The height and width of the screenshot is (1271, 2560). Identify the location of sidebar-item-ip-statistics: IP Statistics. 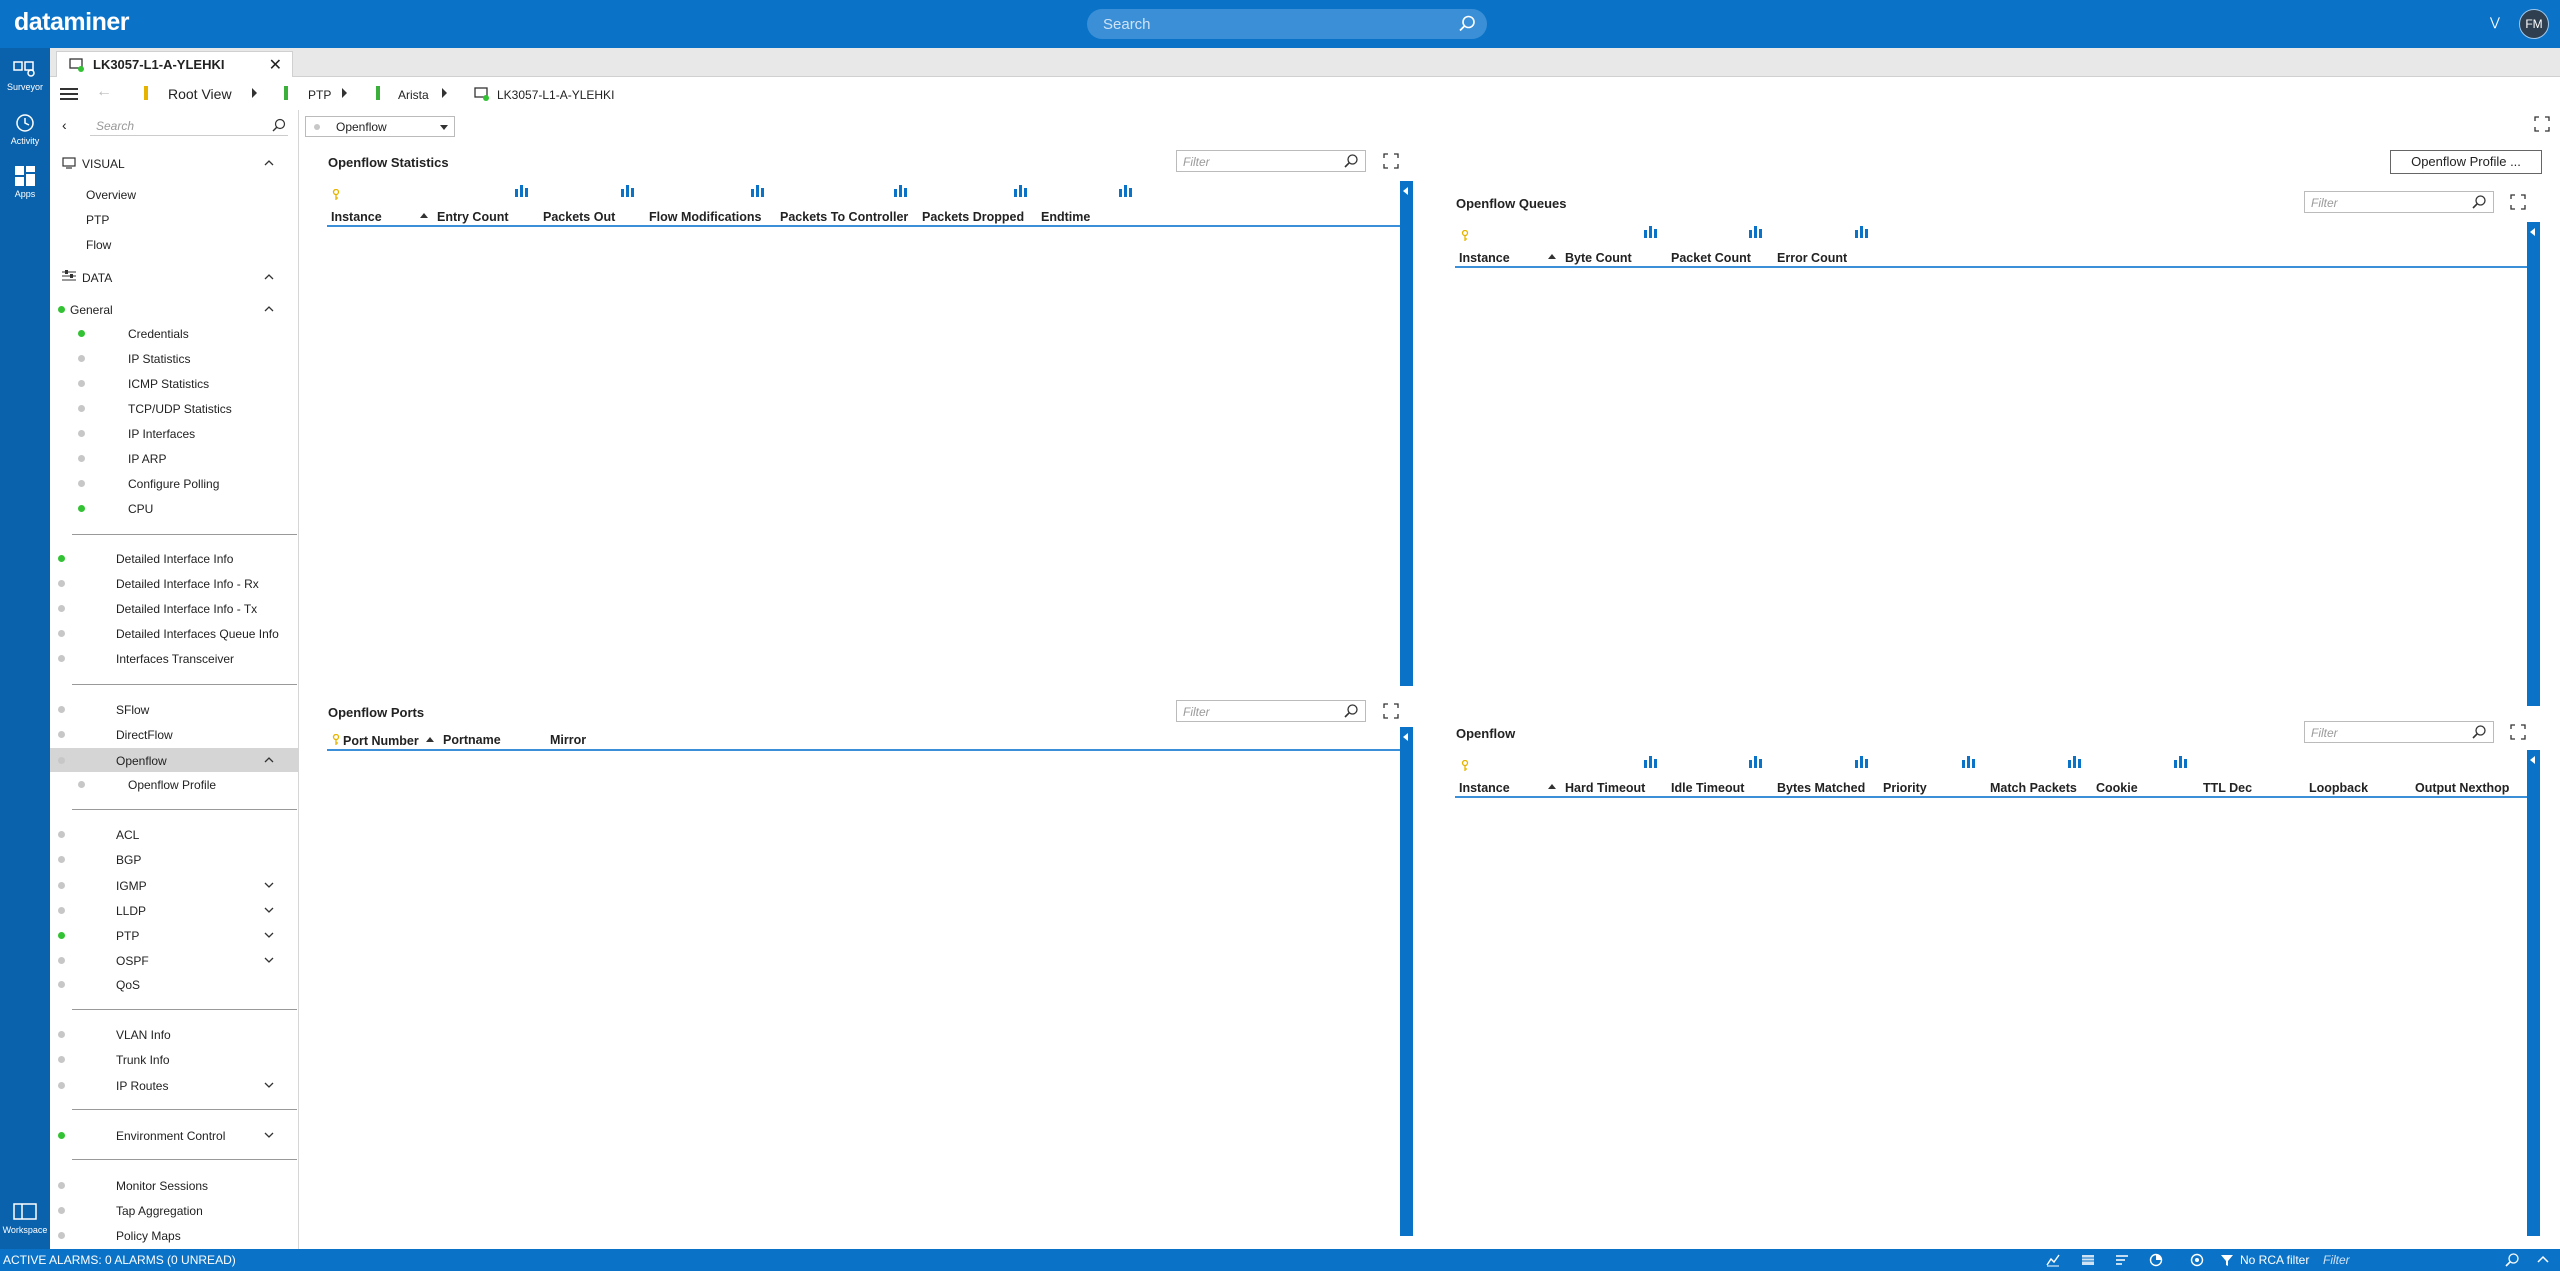
(159, 359).